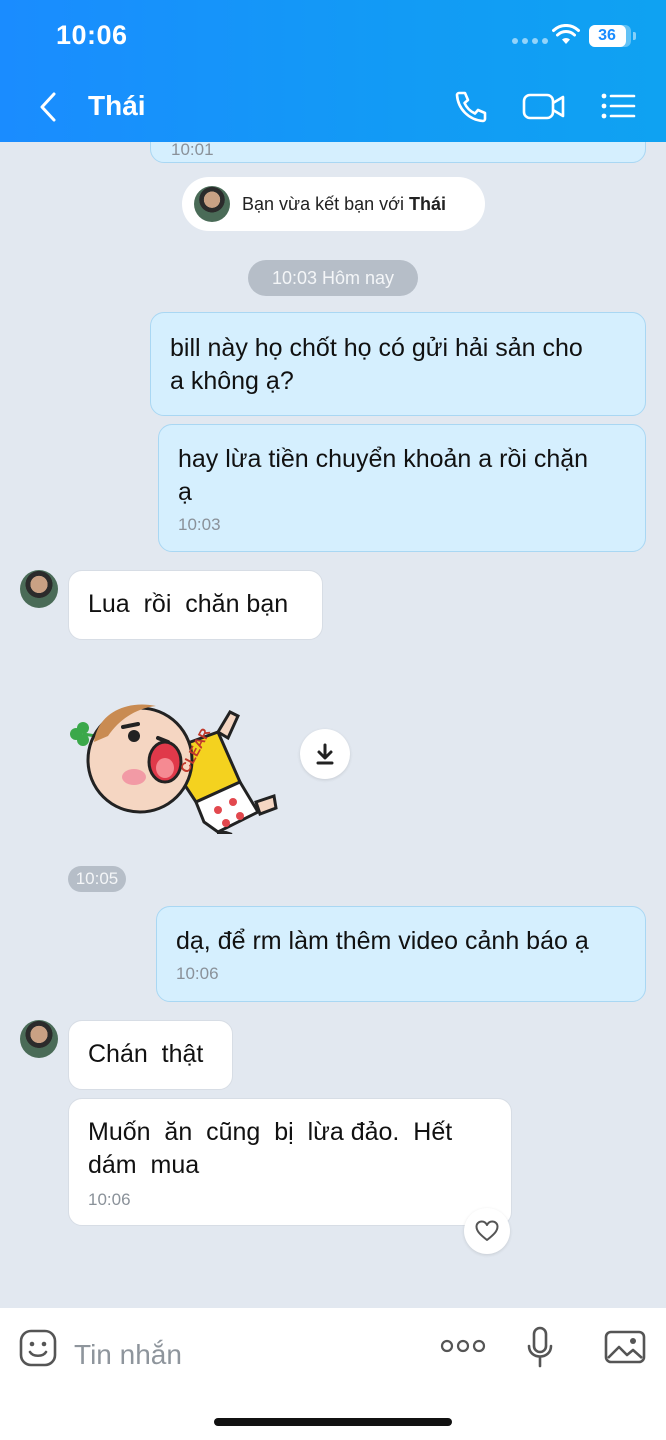  Describe the element at coordinates (625, 1347) in the screenshot. I see `image-icon` at that location.